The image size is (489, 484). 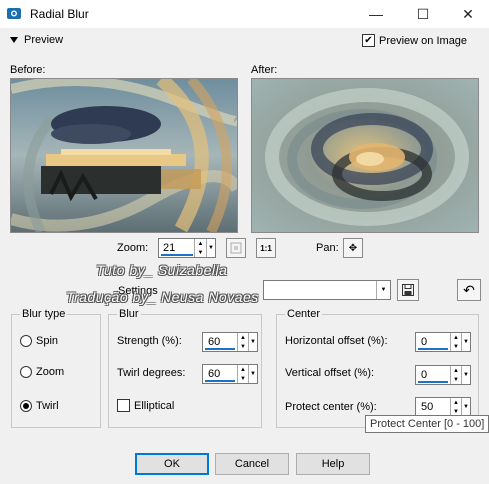 I want to click on radio-twirl-label: Twirl, so click(x=47, y=406).